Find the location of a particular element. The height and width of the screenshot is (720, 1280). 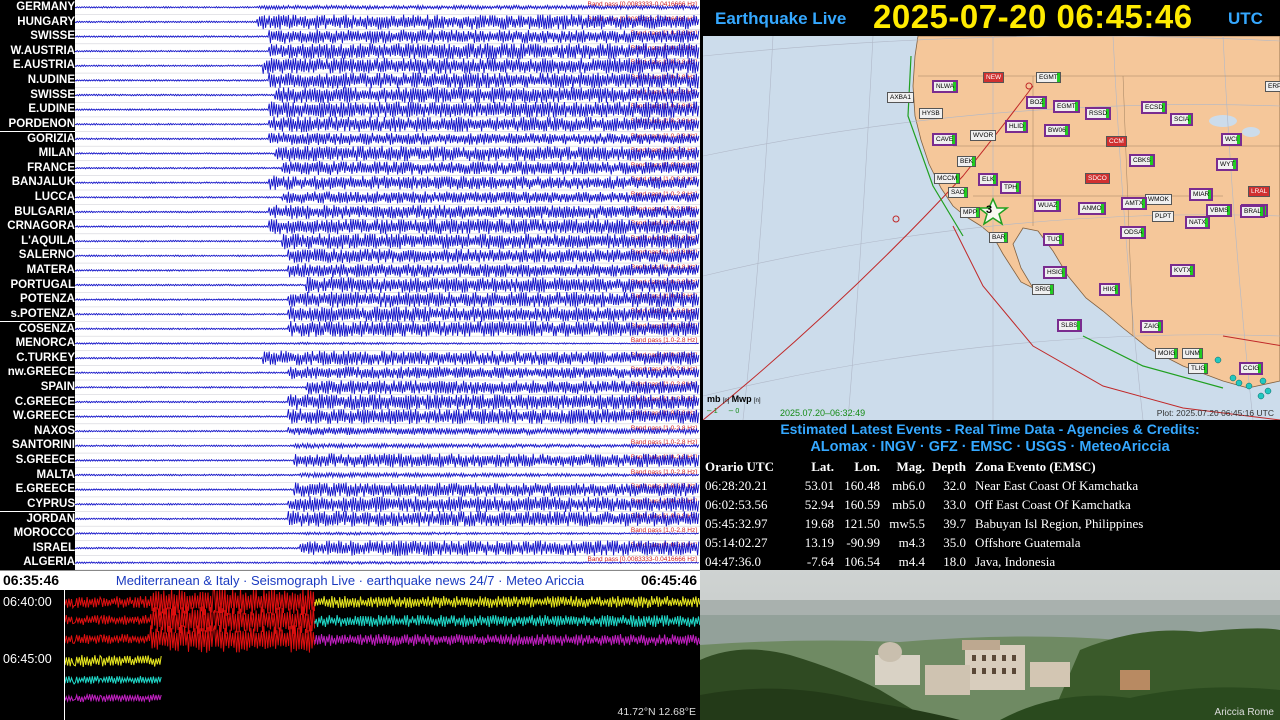

map-station-marker: HIIG is located at coordinates (1110, 289).